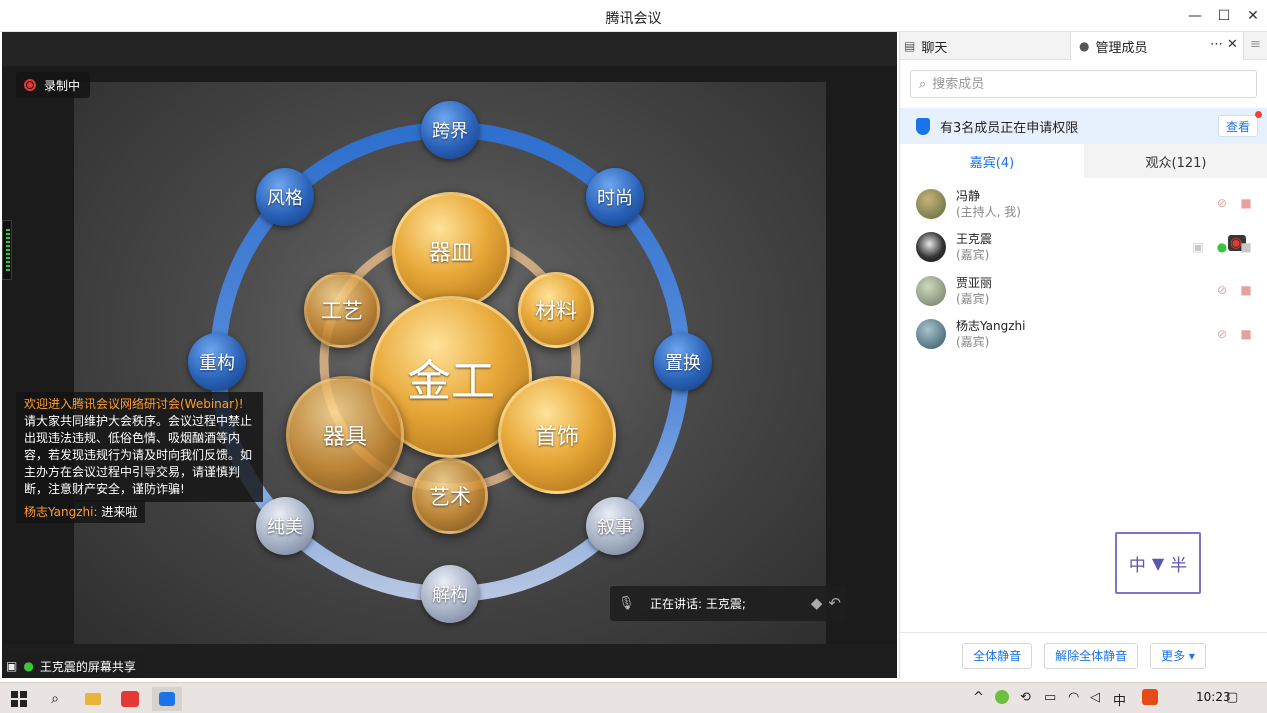 The width and height of the screenshot is (1267, 713). Describe the element at coordinates (1083, 248) in the screenshot. I see `member-row: 王克震 (嘉宾) ▣ ● ■` at that location.